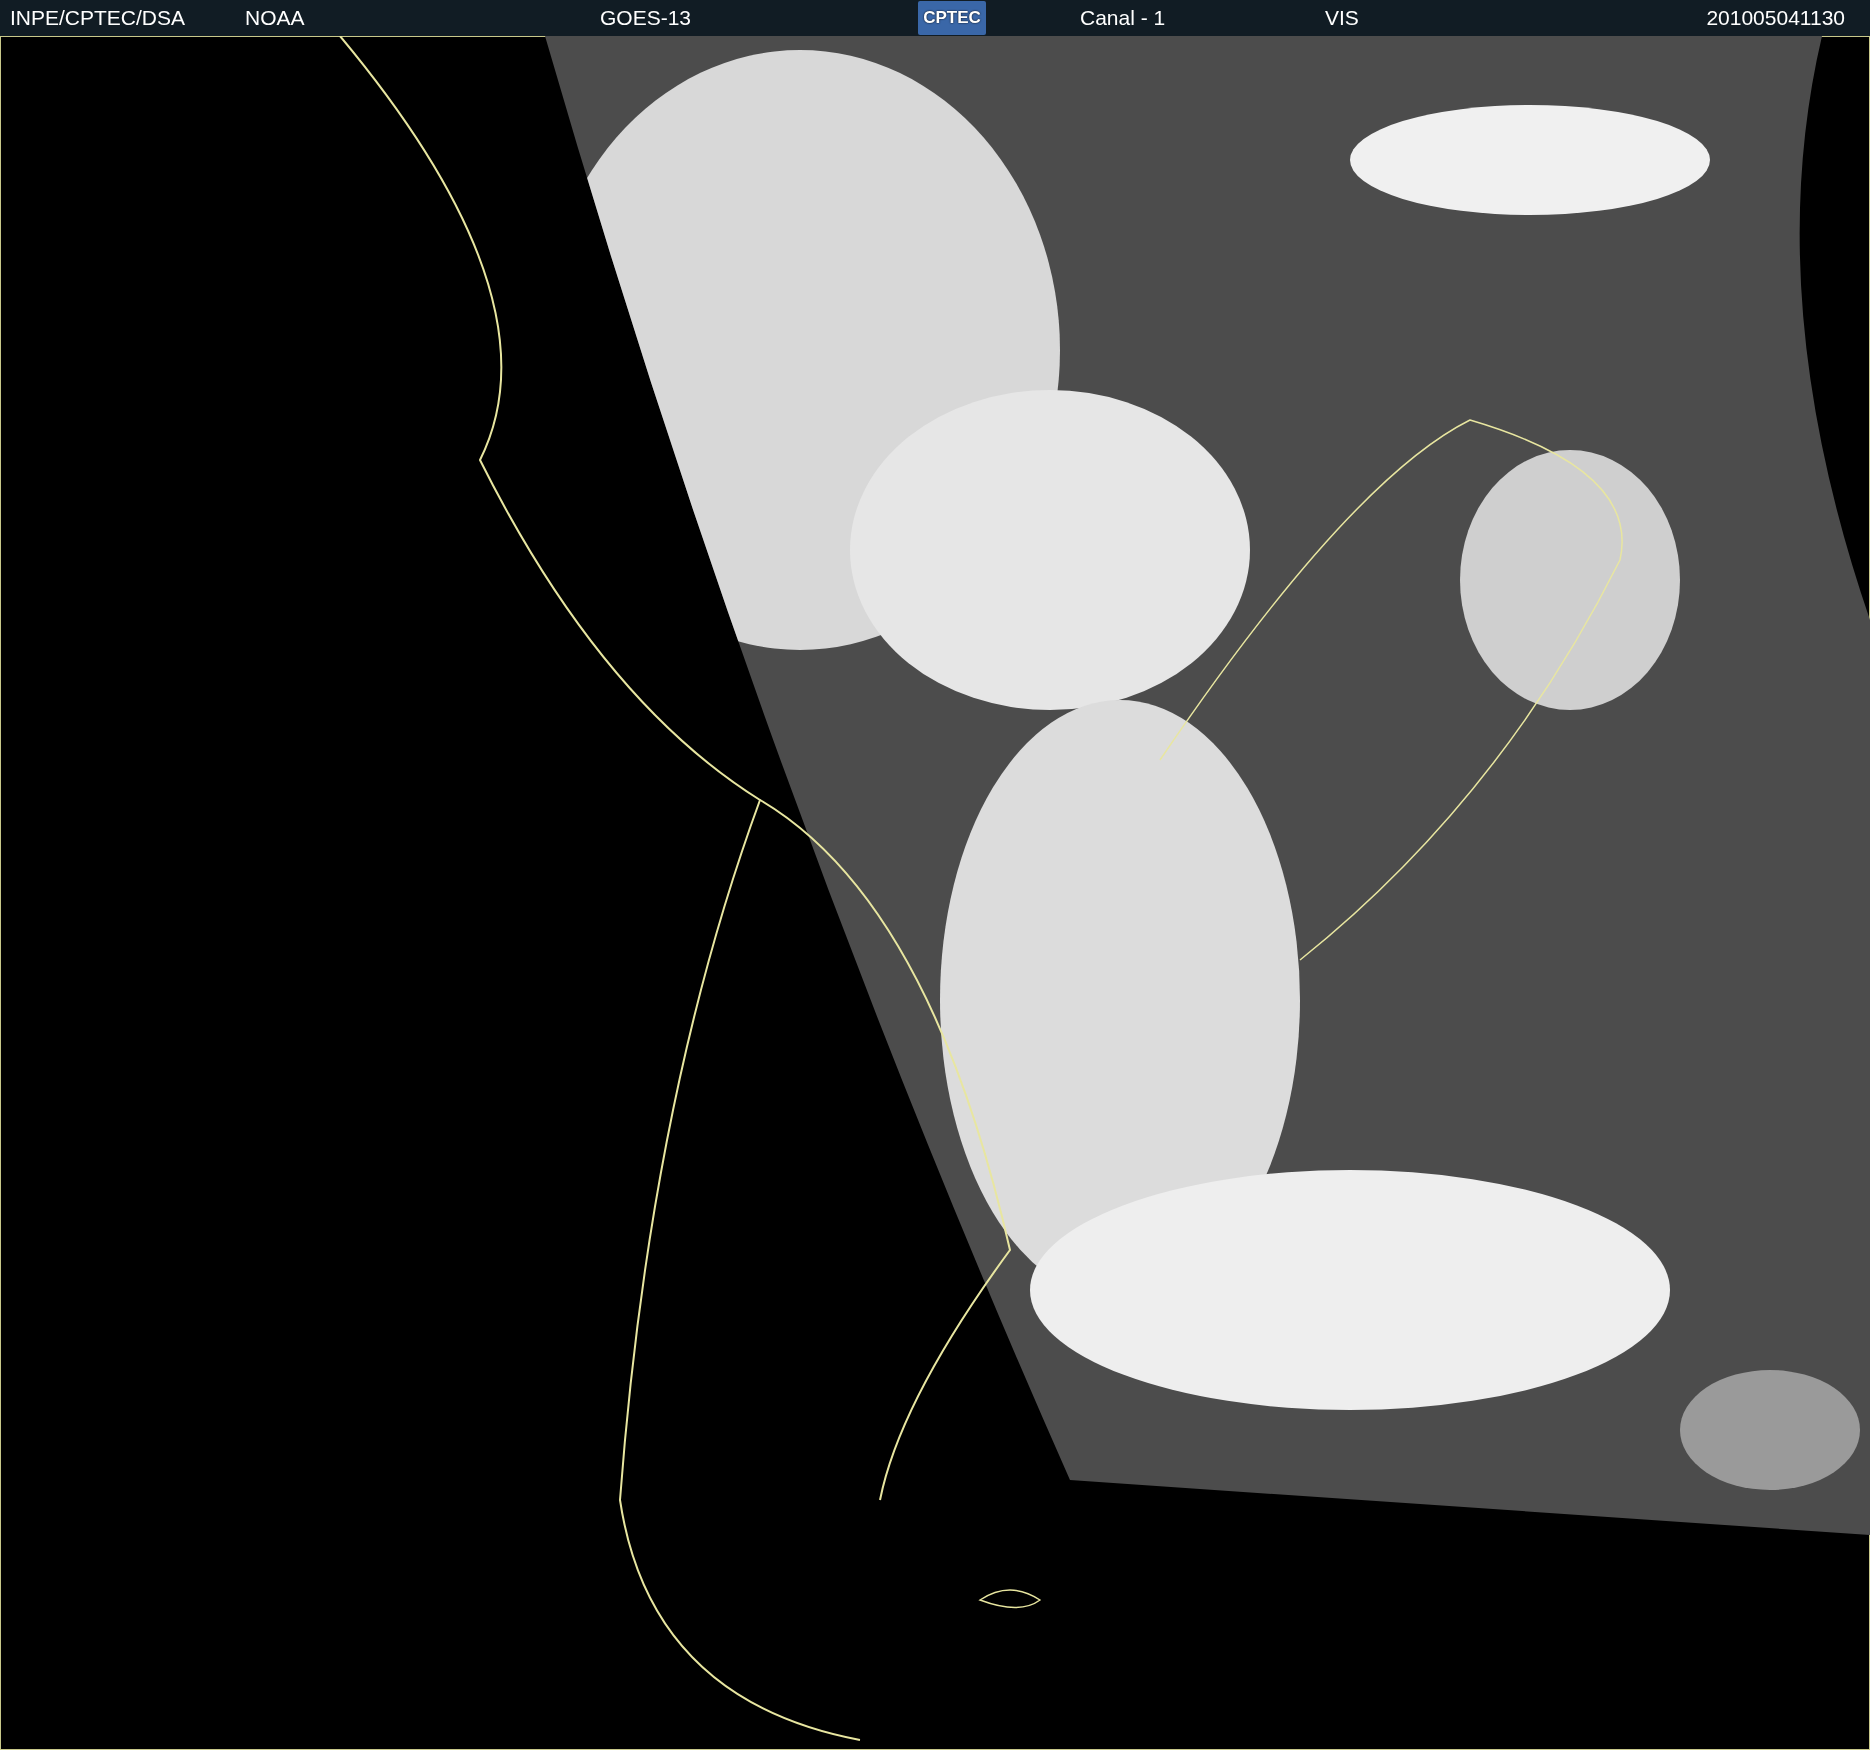  I want to click on header-label: INPE/CPTEC/DSA, so click(98, 18).